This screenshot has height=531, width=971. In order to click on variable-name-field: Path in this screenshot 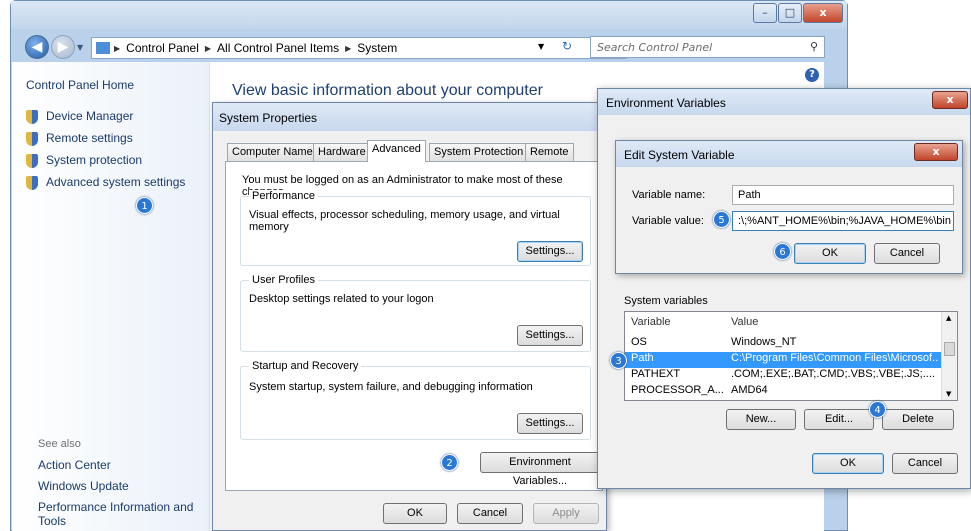, I will do `click(843, 195)`.